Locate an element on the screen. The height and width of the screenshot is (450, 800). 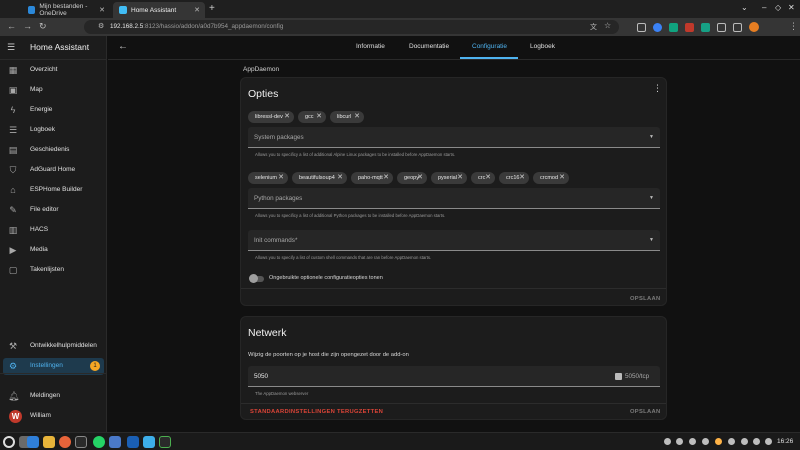
system-monitor-icon is located at coordinates (165, 442).